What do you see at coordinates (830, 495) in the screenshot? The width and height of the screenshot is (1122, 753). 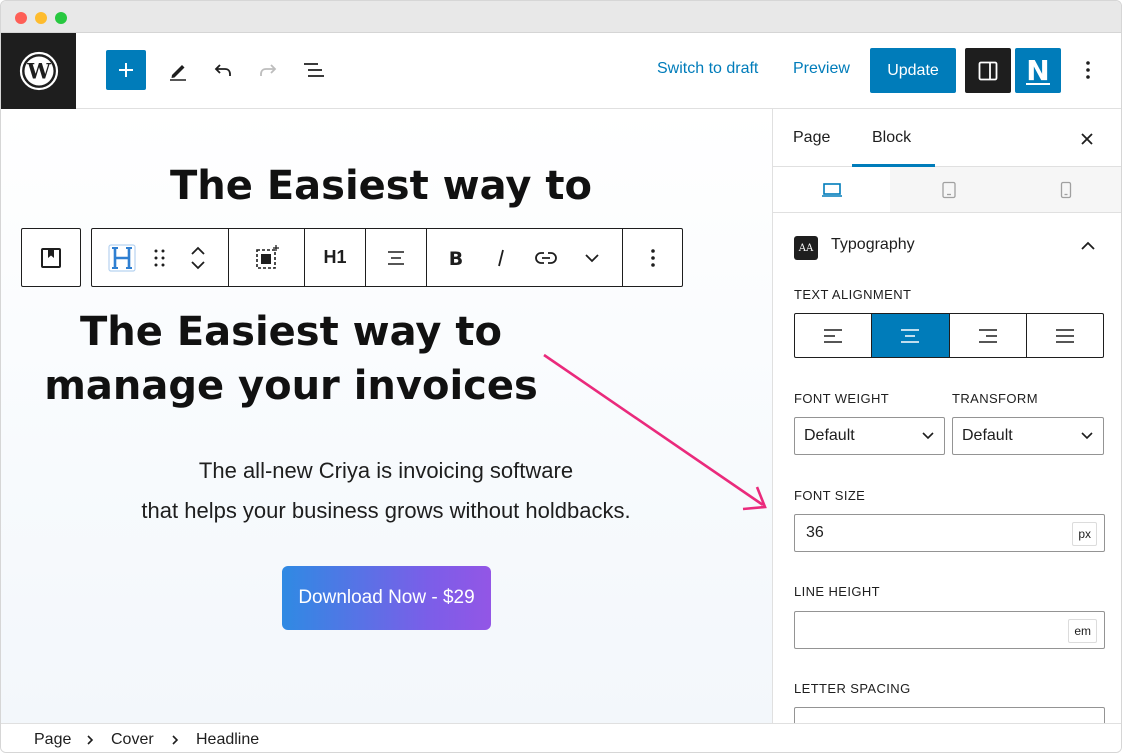 I see `font-size-label: FONT SIZE` at bounding box center [830, 495].